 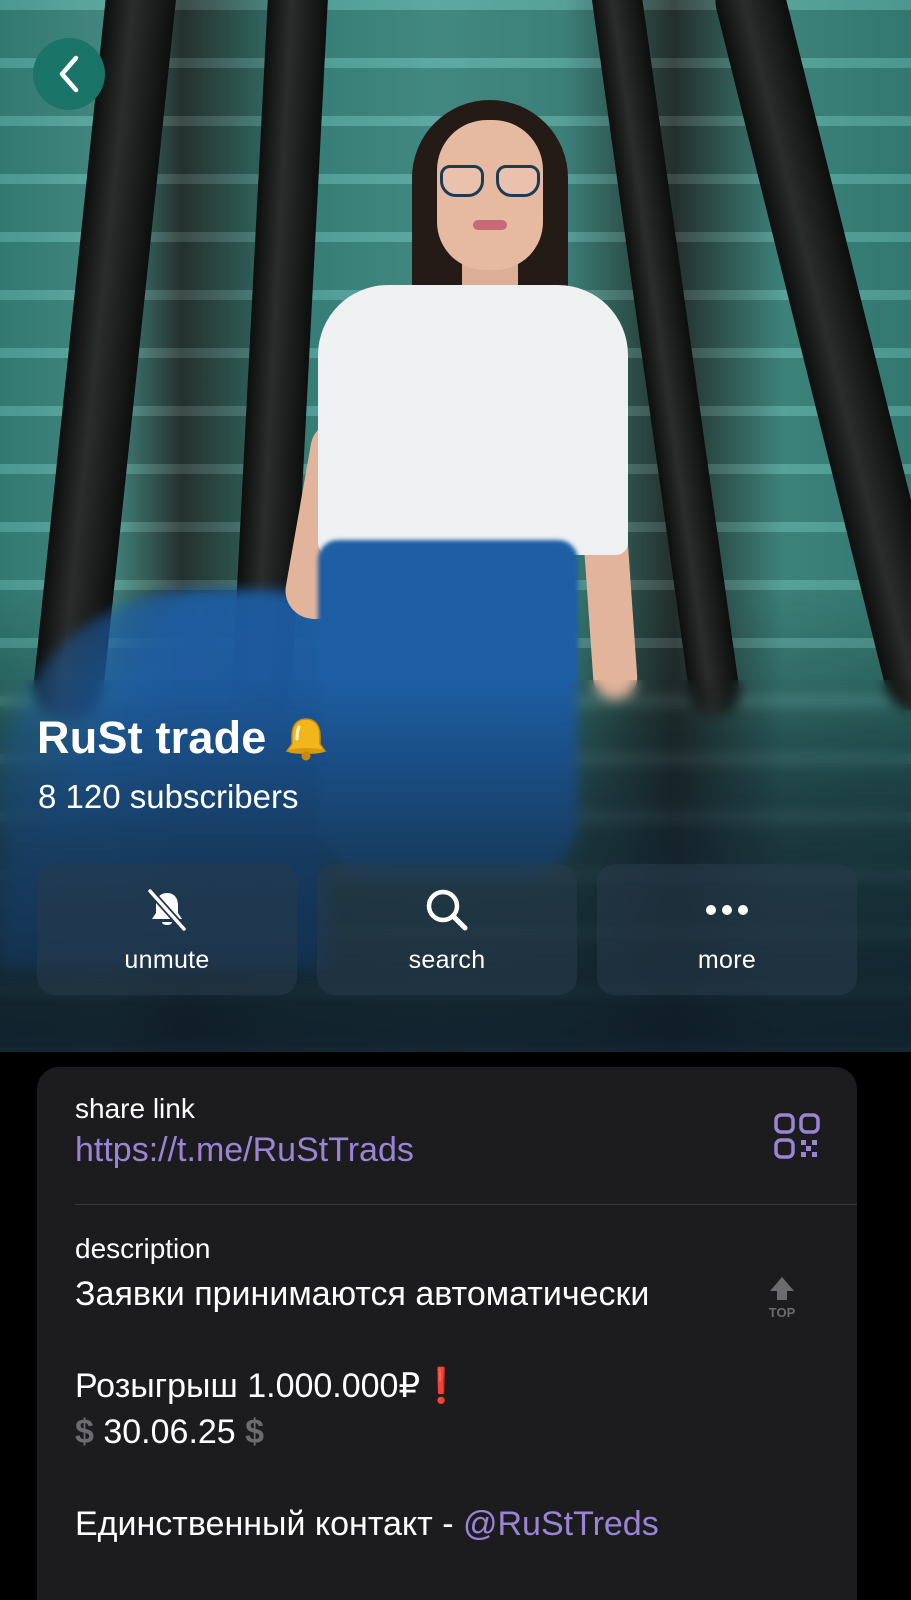 I want to click on exclamation-emoji: ❗, so click(x=441, y=1386).